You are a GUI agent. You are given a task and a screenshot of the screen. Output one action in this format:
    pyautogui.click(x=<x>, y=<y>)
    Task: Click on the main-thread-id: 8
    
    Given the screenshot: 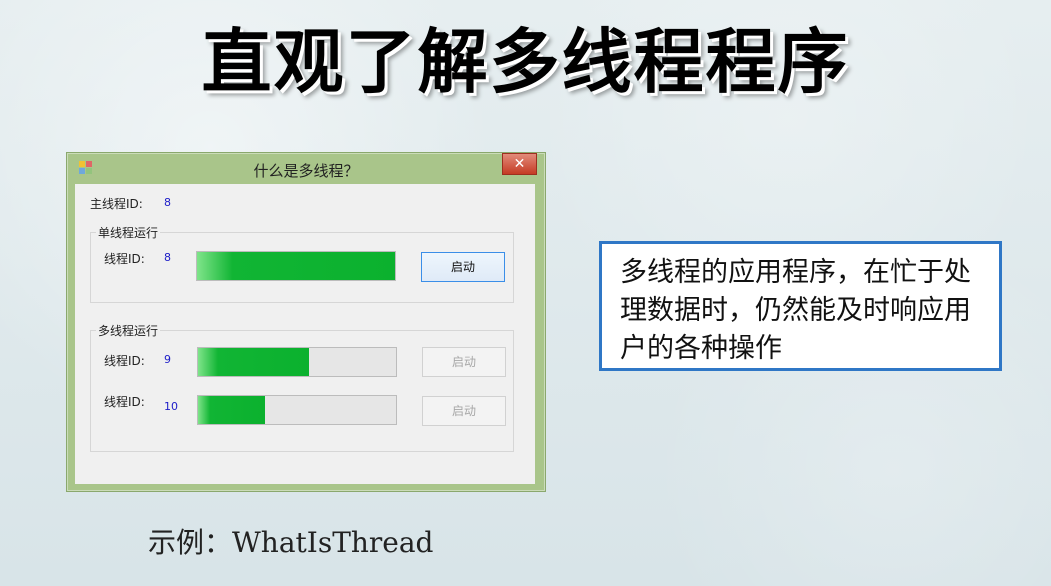 What is the action you would take?
    pyautogui.click(x=167, y=202)
    